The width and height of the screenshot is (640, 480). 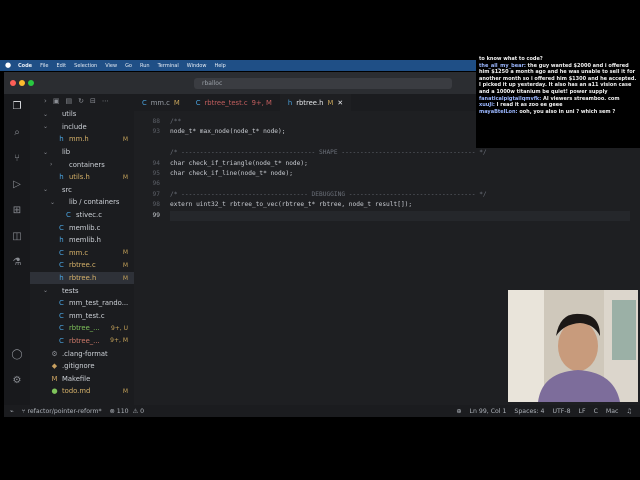 I want to click on tree-item: h memlib.h, so click(x=82, y=240).